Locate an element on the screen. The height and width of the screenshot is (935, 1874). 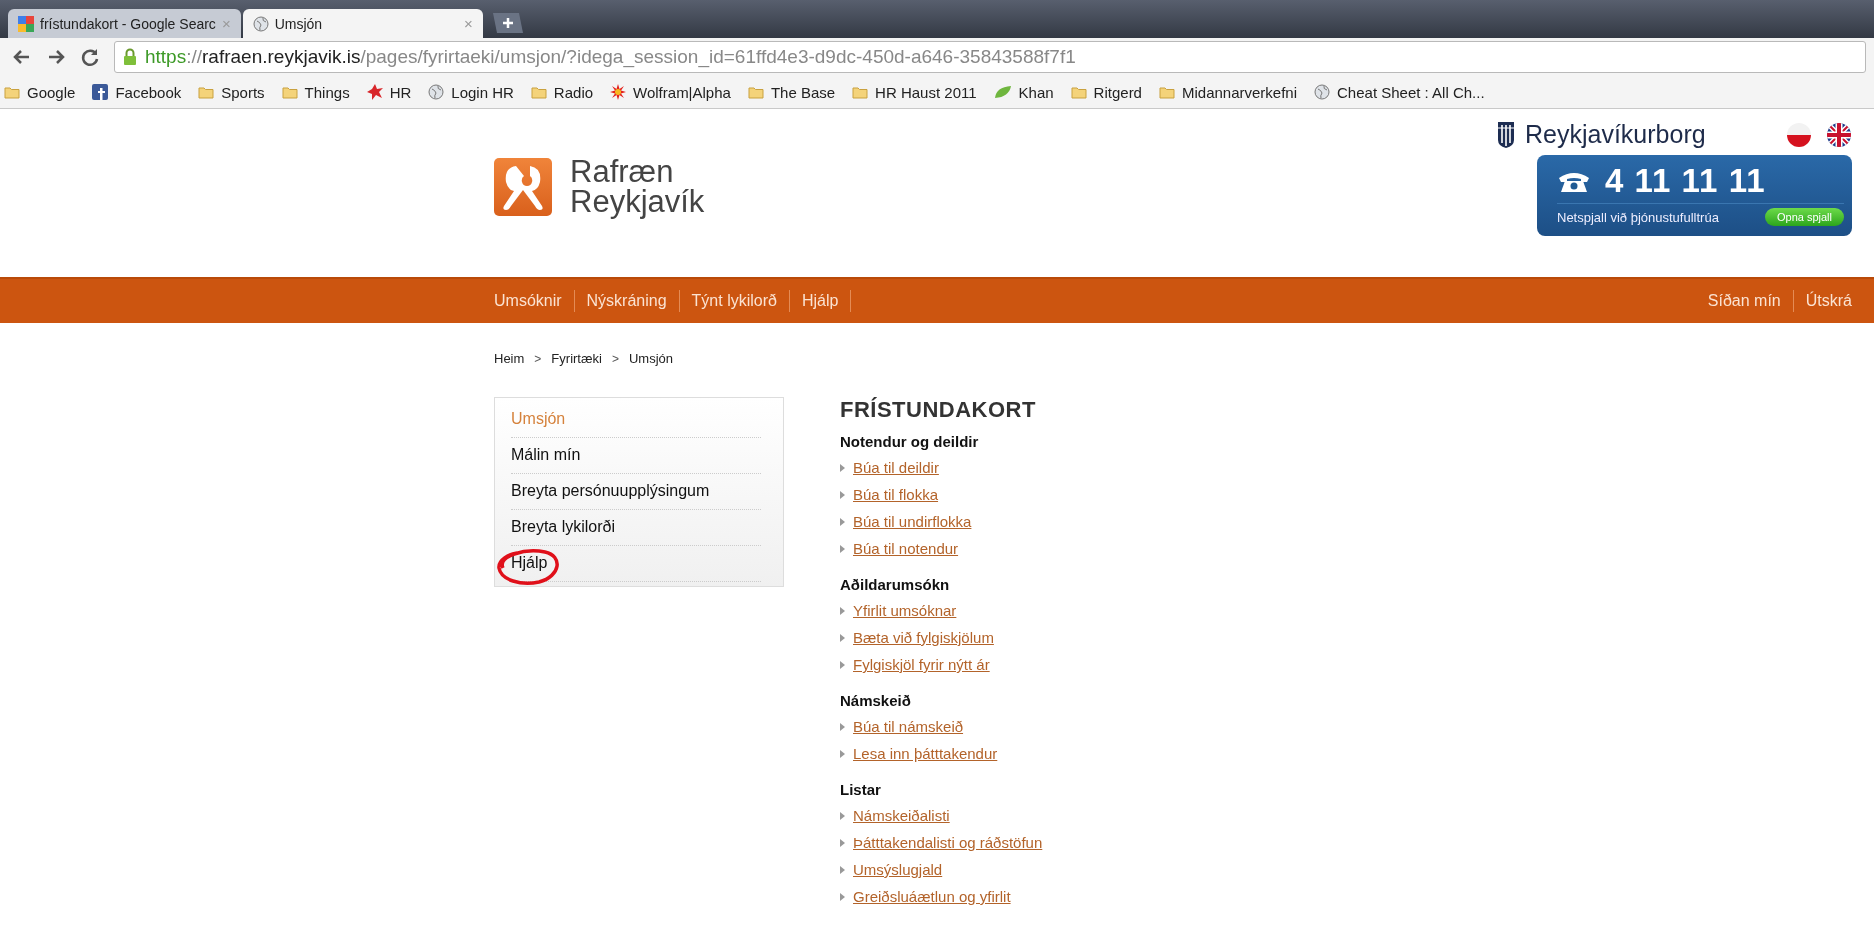
bookmark: Midannarverkefni is located at coordinates (1228, 92).